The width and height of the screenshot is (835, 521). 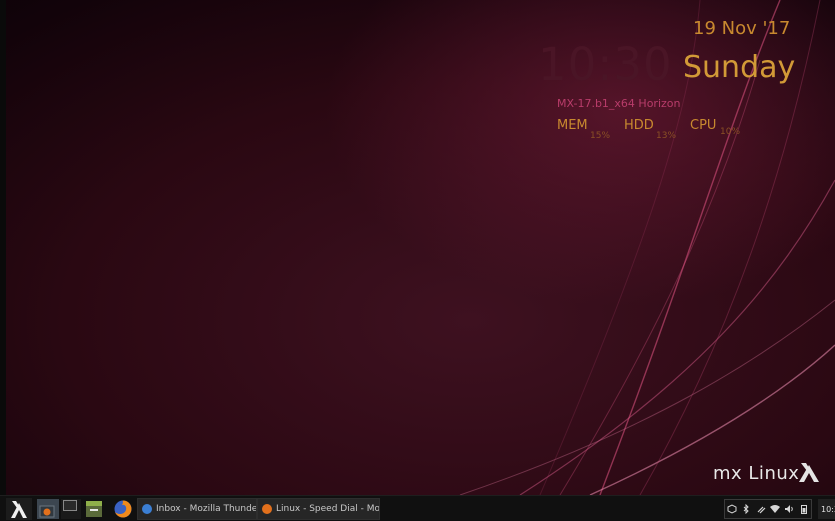 What do you see at coordinates (746, 509) in the screenshot?
I see `bluetooth-icon` at bounding box center [746, 509].